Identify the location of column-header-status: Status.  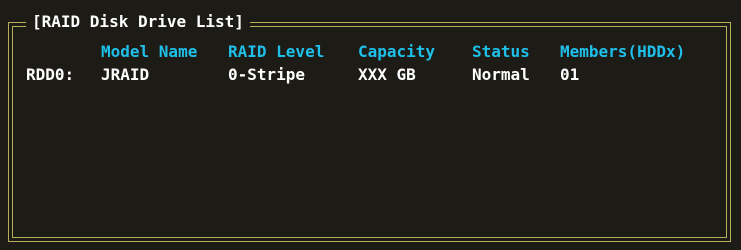
(501, 51).